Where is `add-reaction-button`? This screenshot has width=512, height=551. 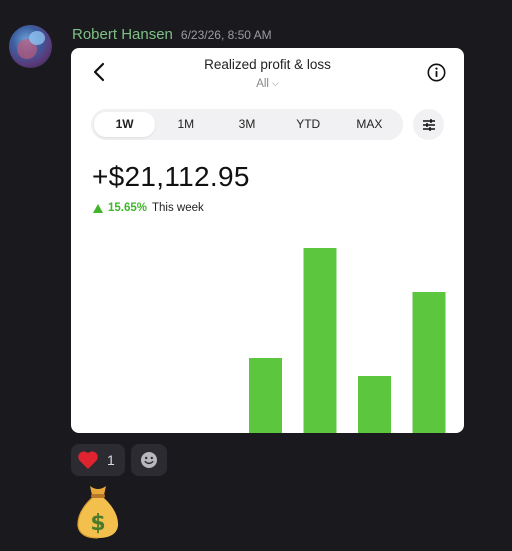 add-reaction-button is located at coordinates (148, 460).